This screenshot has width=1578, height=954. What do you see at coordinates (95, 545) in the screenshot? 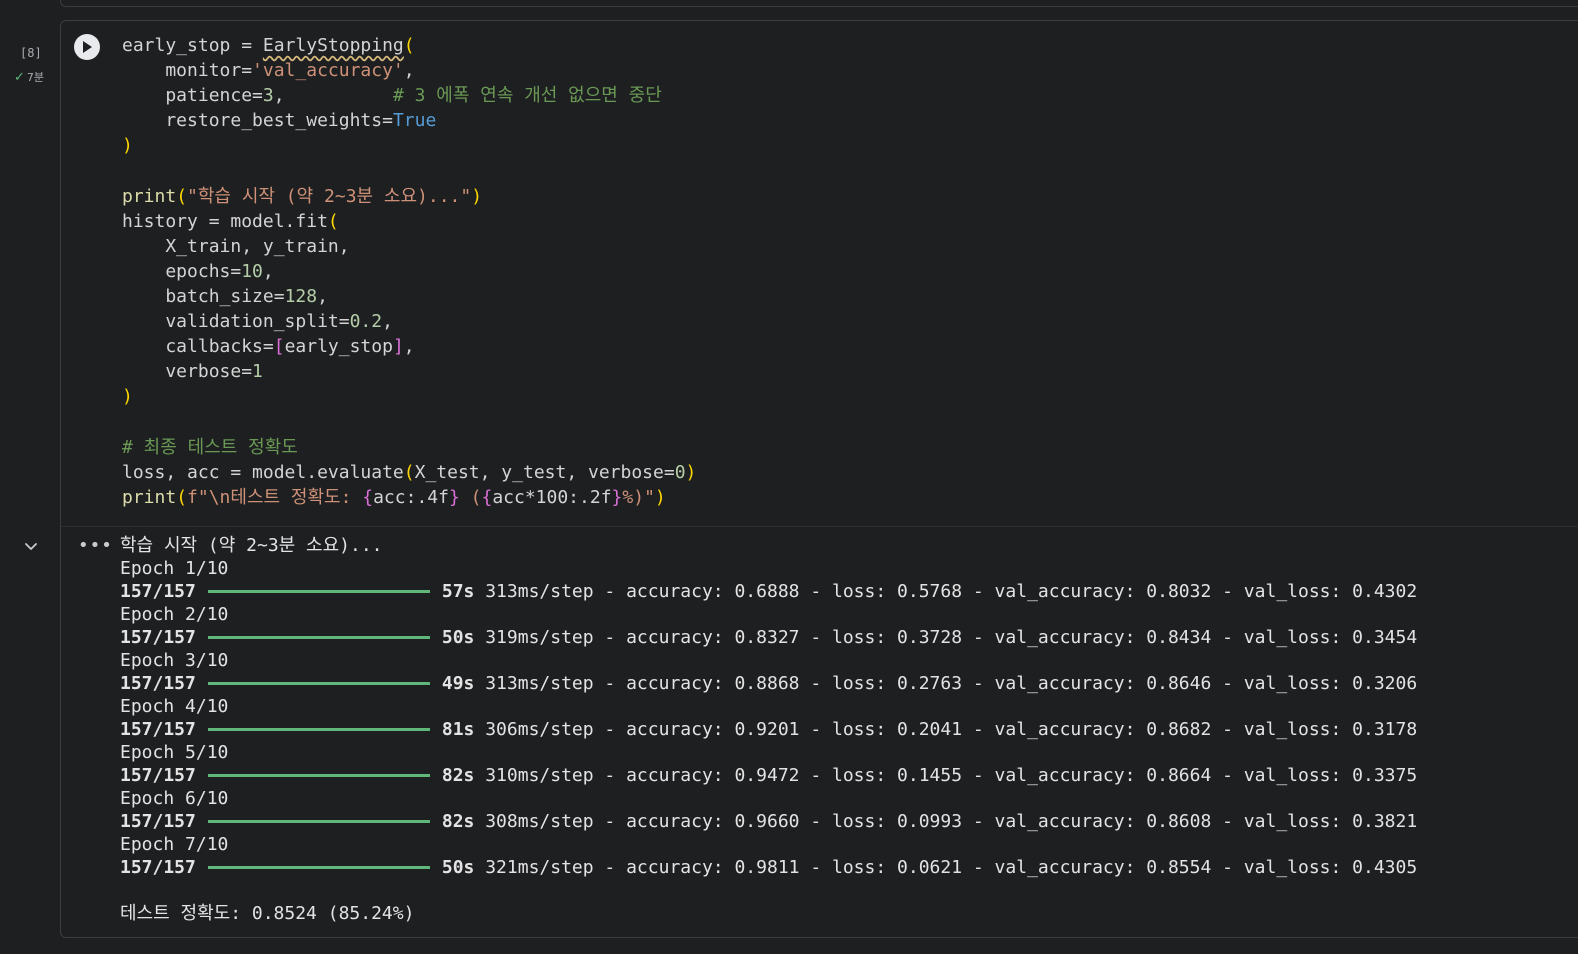
I see `ellipsis-icon: •••` at bounding box center [95, 545].